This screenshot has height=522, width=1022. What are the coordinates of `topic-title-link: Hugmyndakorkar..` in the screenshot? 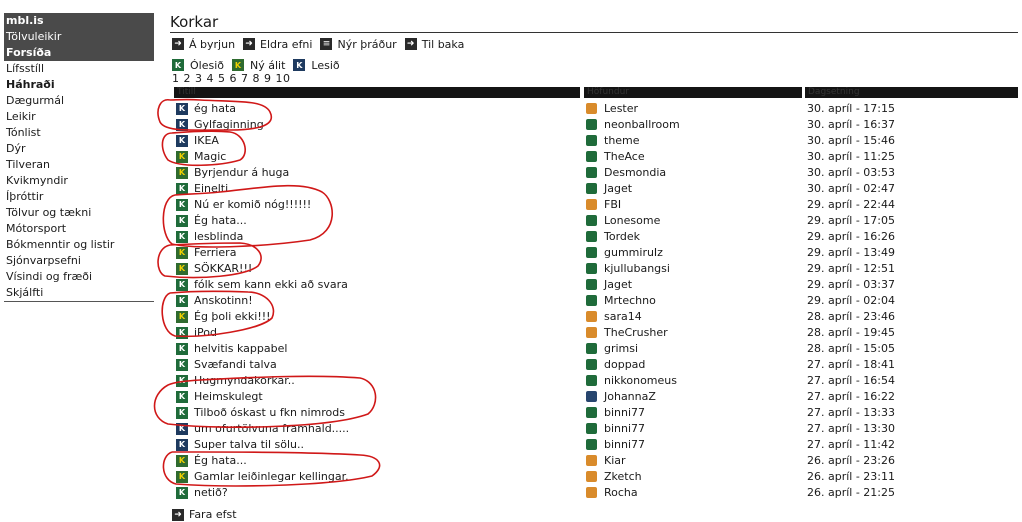 It's located at (244, 380).